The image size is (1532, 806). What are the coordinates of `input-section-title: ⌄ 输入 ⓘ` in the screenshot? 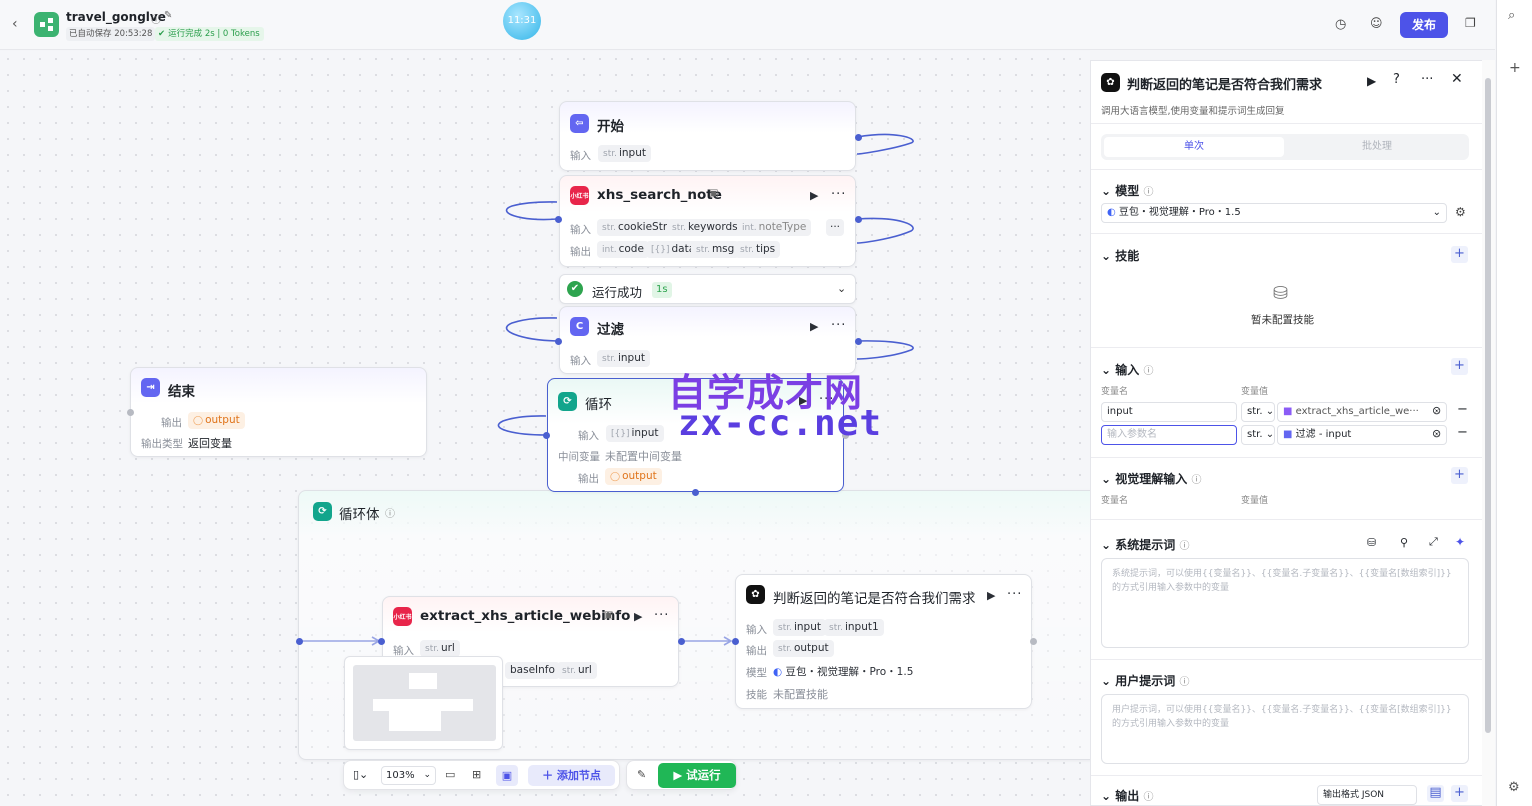 It's located at (1127, 369).